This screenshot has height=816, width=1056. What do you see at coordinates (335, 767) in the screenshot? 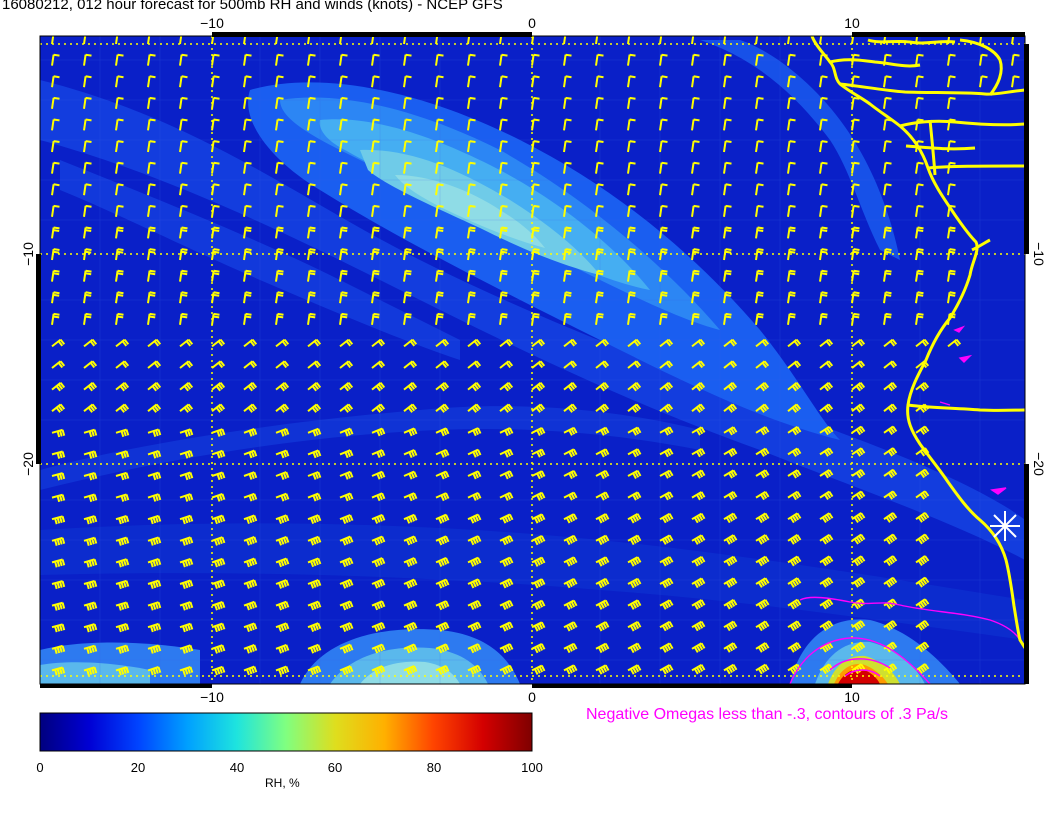
I see `colorbar-tick-60: 60` at bounding box center [335, 767].